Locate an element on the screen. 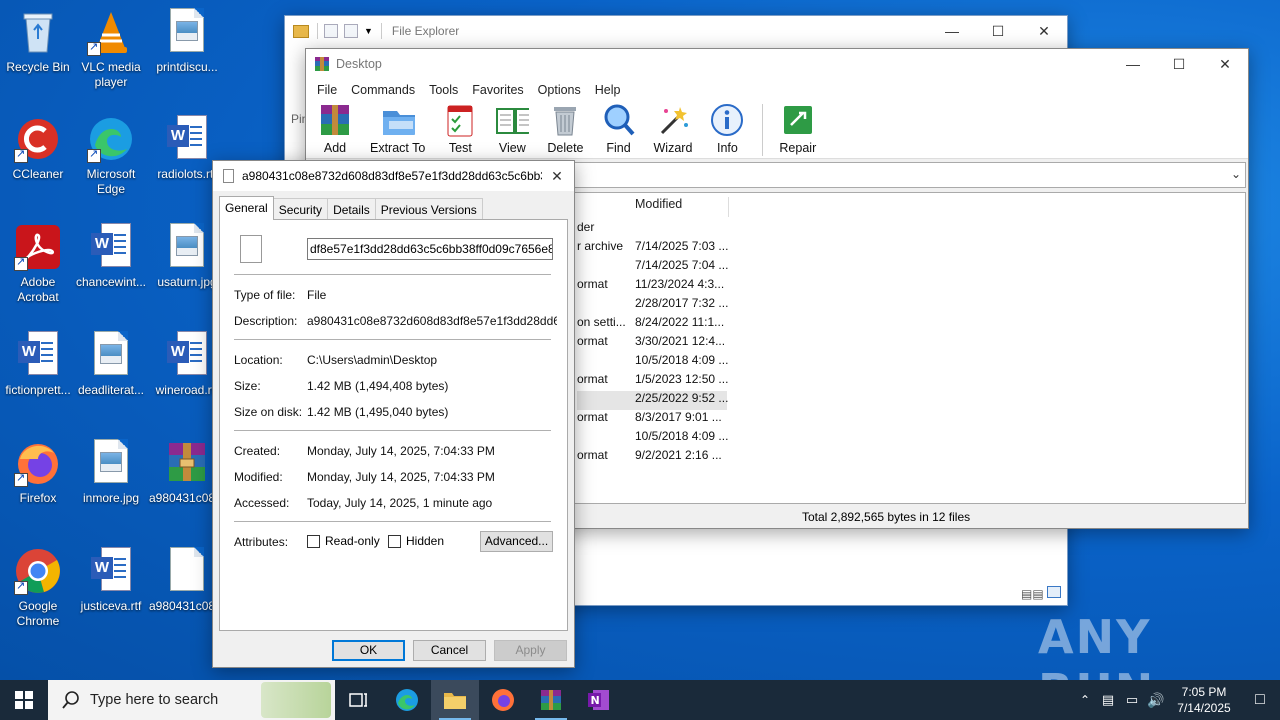 Image resolution: width=1280 pixels, height=720 pixels. cancel-button: Cancel is located at coordinates (449, 650).